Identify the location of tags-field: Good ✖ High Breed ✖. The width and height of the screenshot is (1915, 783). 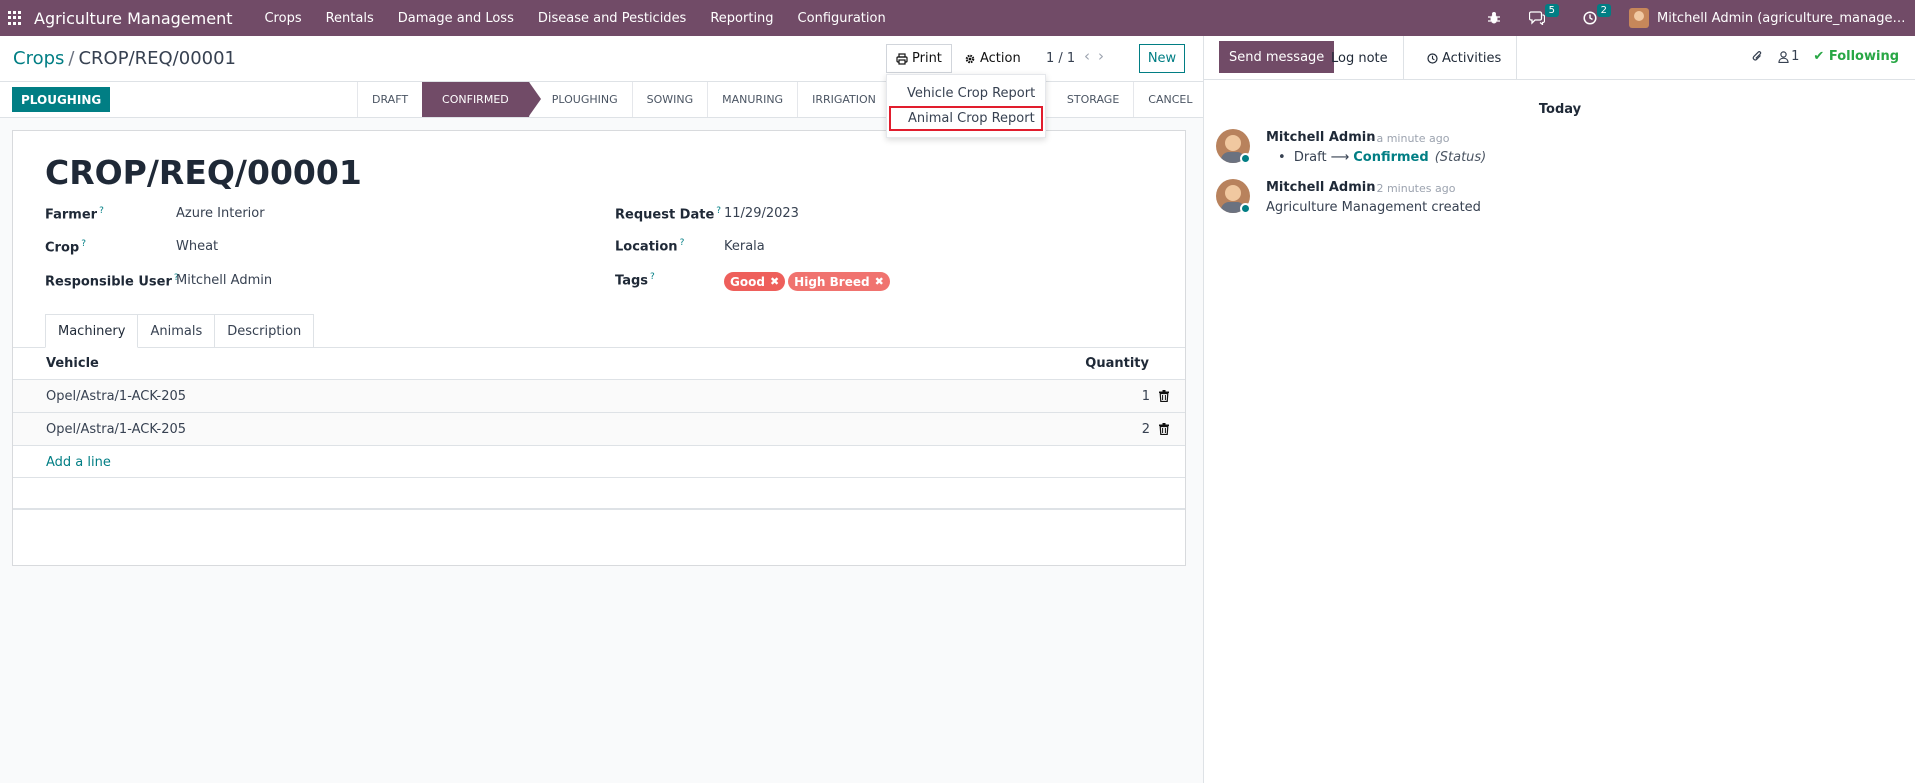
(808, 281).